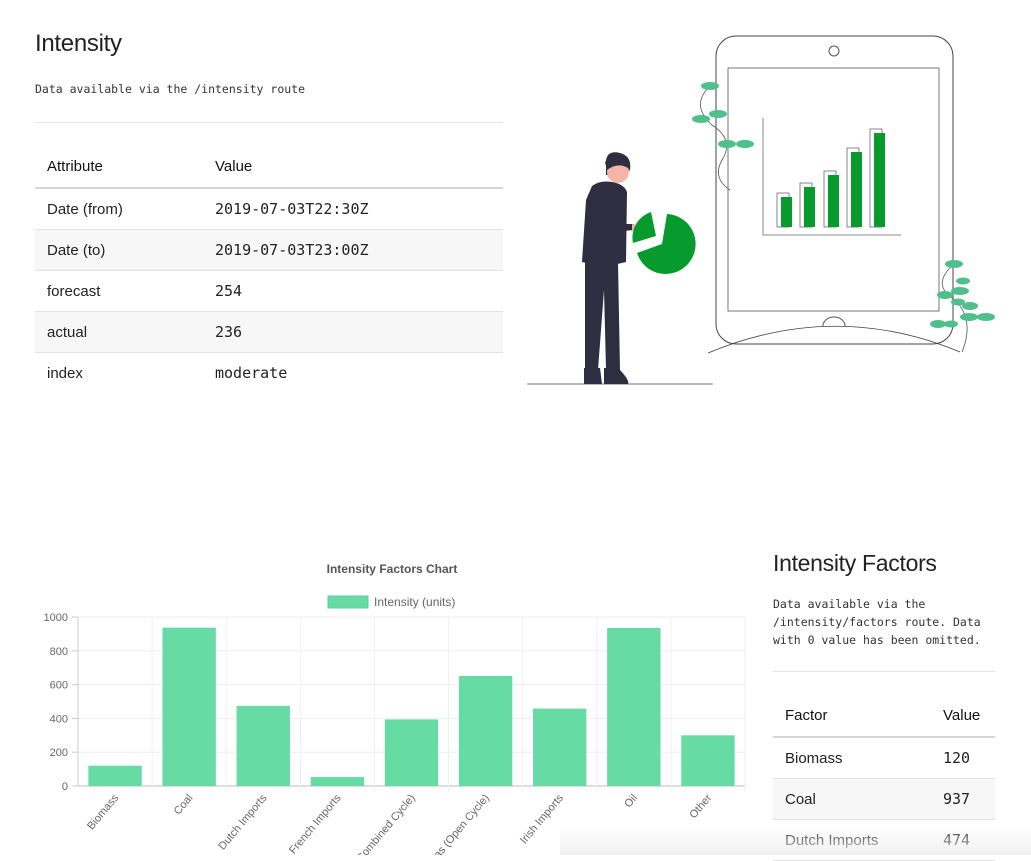  I want to click on value-cell: 120, so click(963, 758).